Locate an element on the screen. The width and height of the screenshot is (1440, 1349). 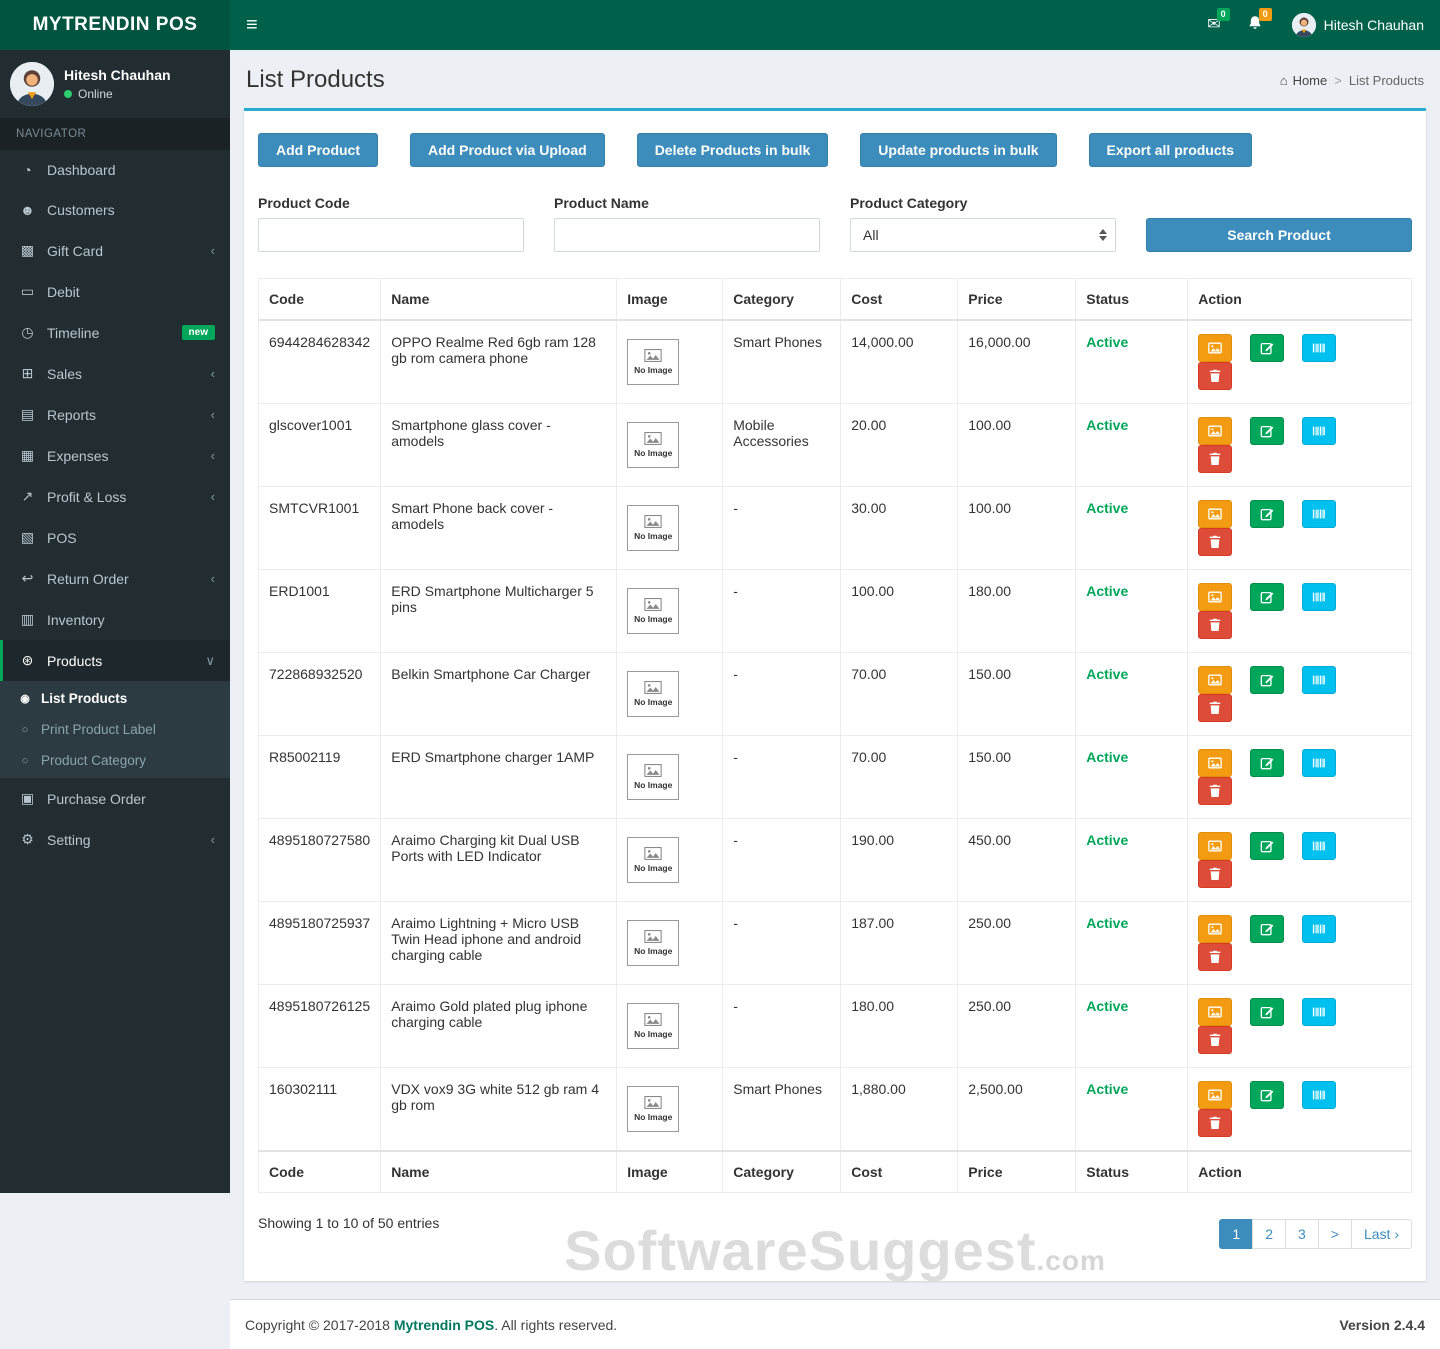
sidebar-item-debit: ▭ Debit is located at coordinates (115, 291).